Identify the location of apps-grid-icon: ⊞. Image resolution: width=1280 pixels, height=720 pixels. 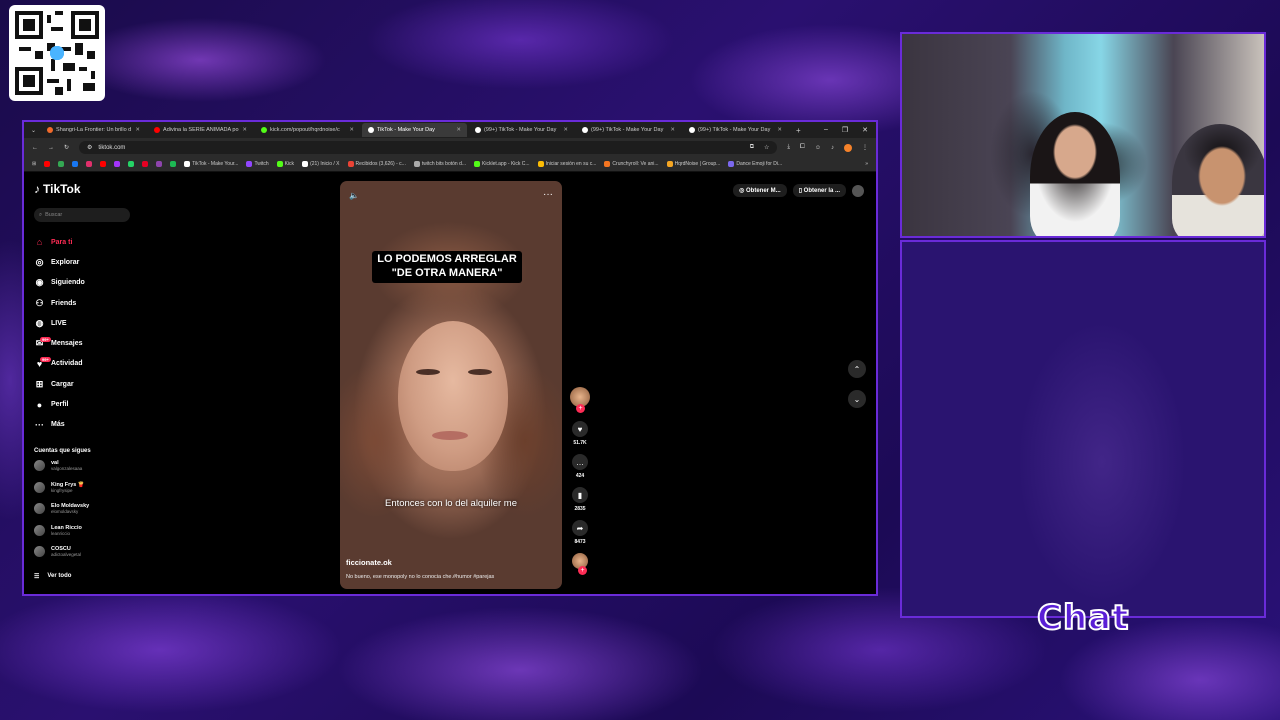
(34, 164).